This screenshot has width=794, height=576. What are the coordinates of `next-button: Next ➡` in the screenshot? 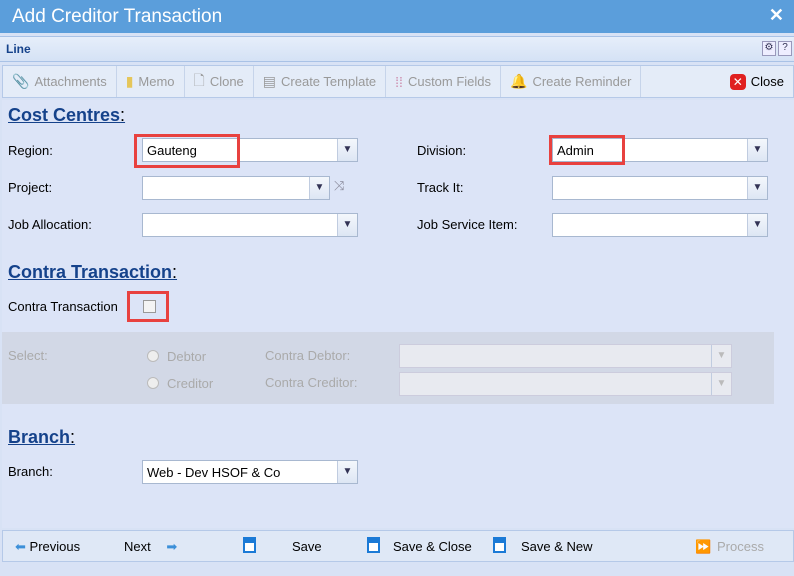 It's located at (150, 547).